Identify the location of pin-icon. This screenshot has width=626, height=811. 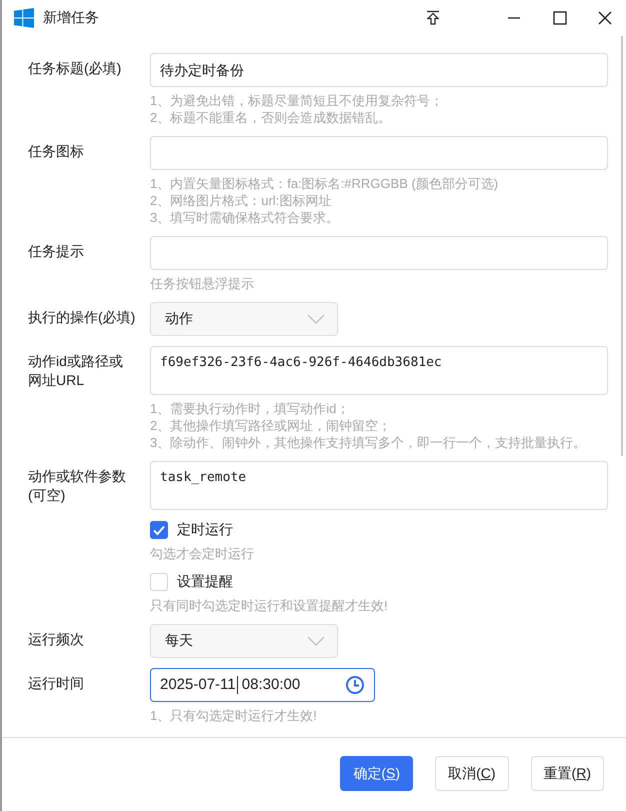
(433, 18).